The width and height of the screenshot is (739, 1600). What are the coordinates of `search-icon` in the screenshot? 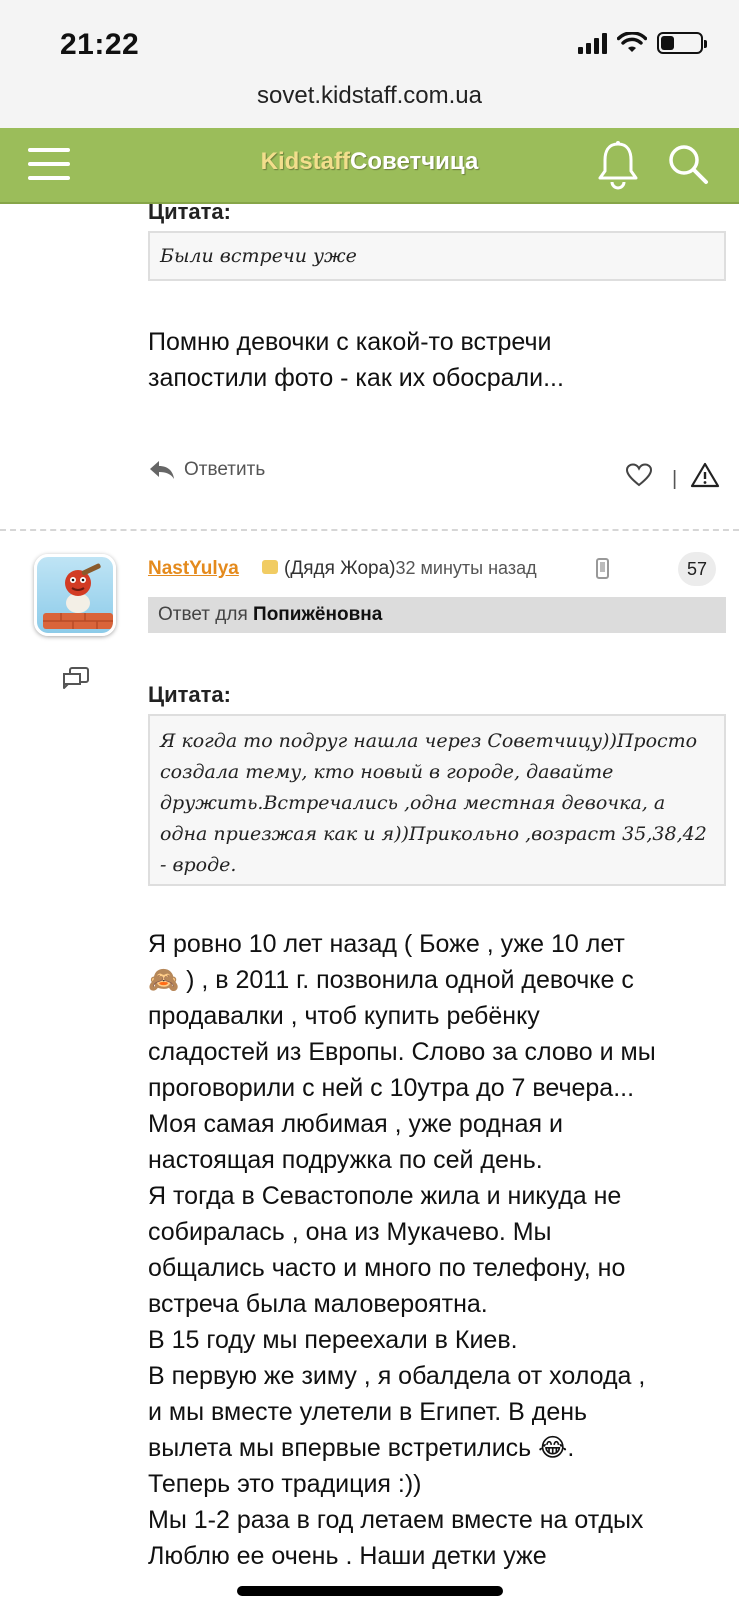 It's located at (688, 164).